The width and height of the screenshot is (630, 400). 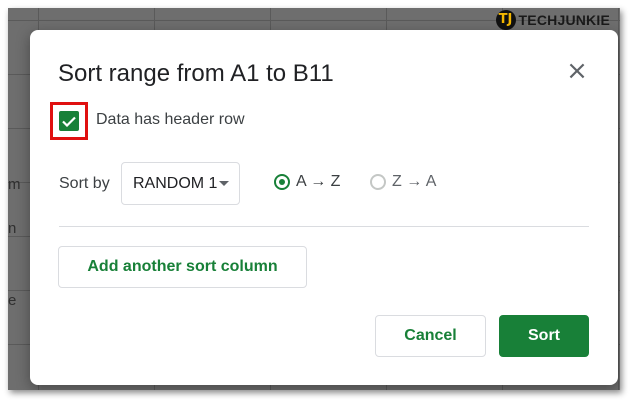 I want to click on radio-z-to-a: Z → A, so click(x=403, y=182).